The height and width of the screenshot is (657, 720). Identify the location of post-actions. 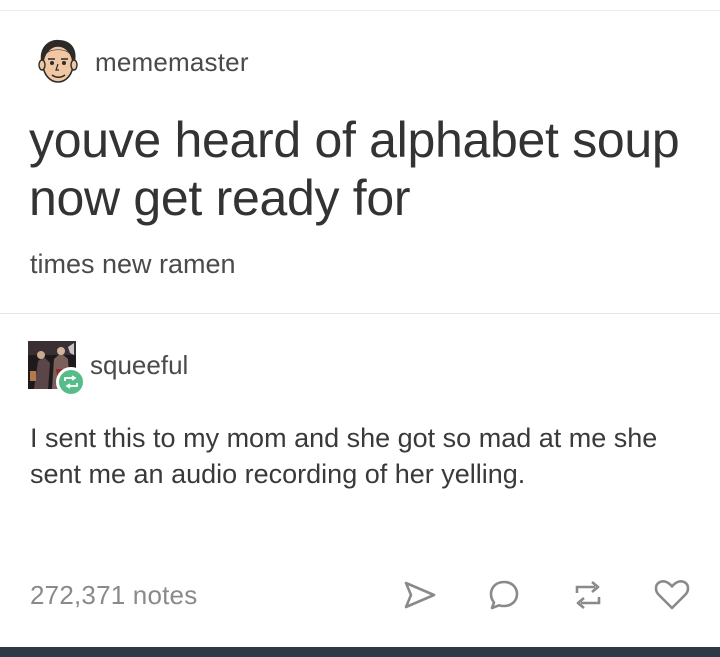
(524, 595).